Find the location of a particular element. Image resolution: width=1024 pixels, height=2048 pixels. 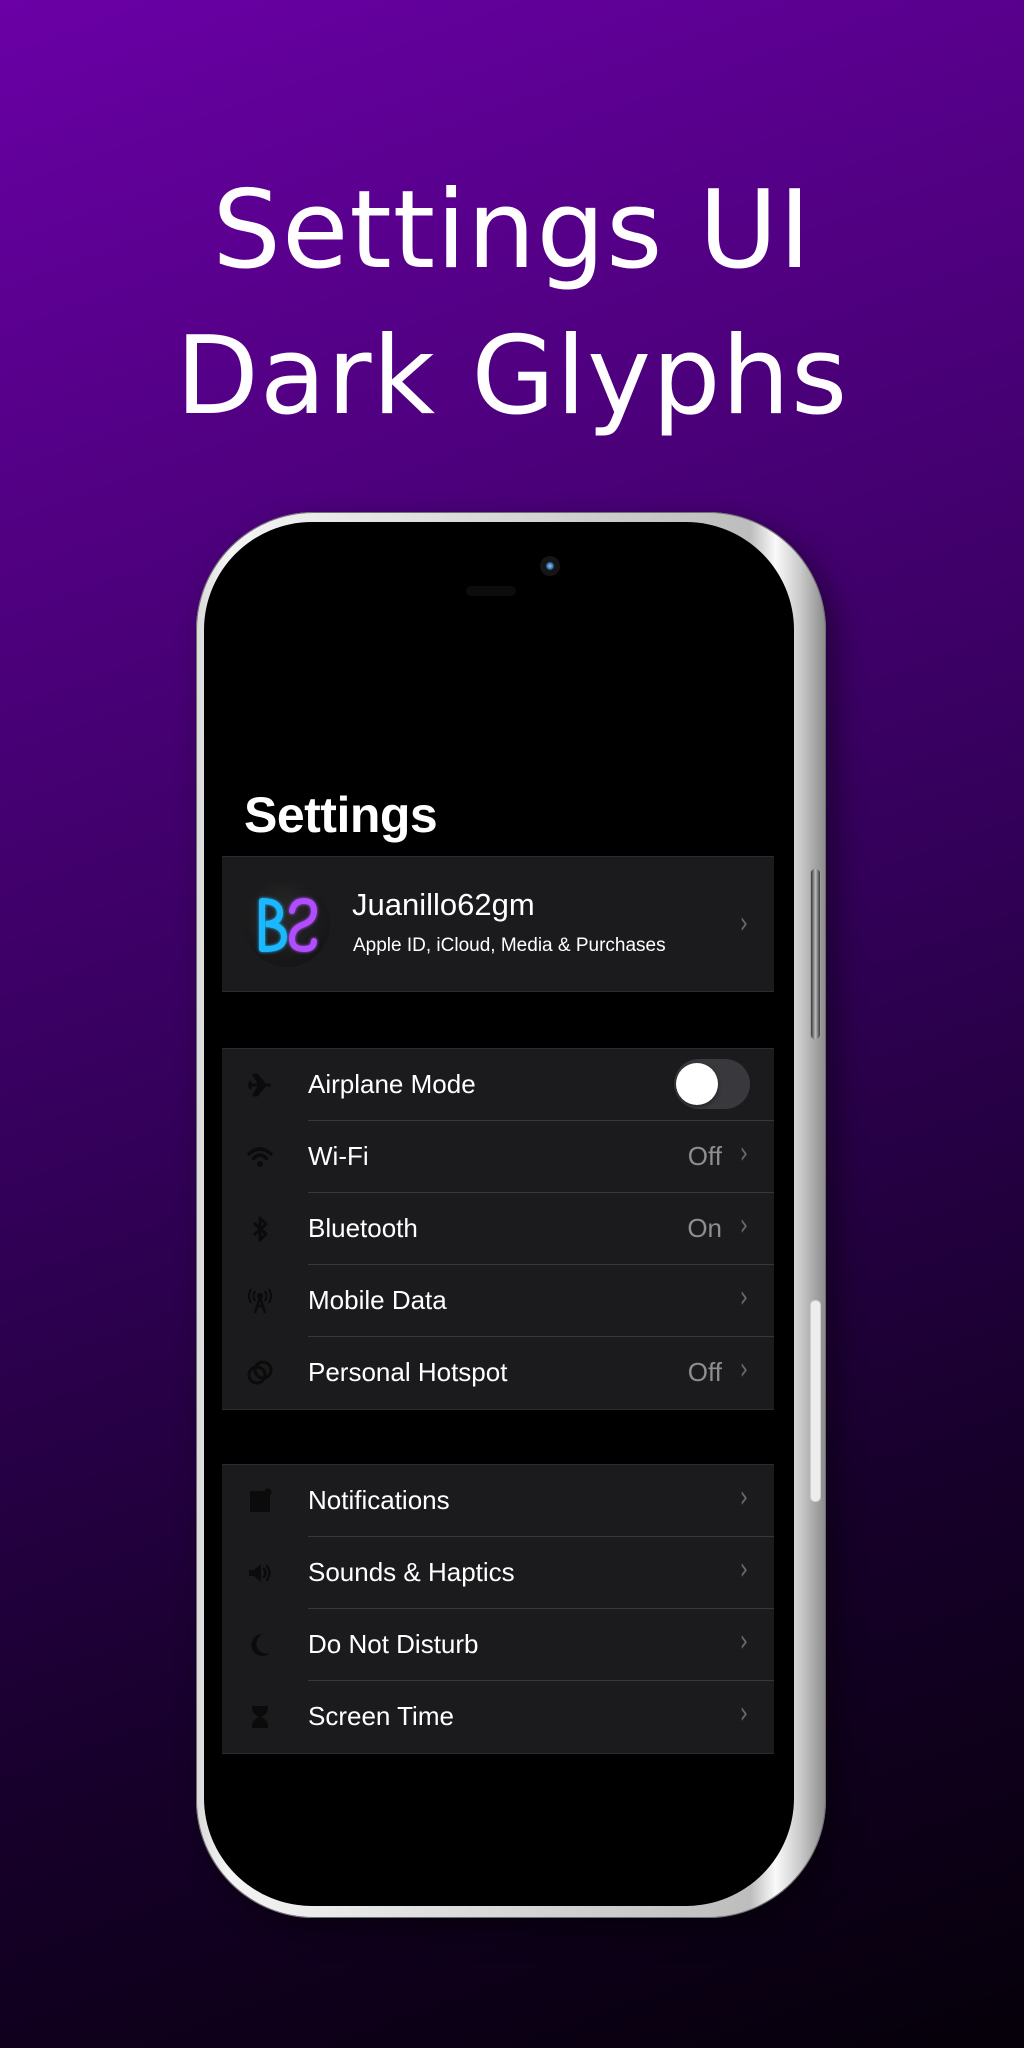

row-label: Personal Hotspot is located at coordinates (408, 1372).